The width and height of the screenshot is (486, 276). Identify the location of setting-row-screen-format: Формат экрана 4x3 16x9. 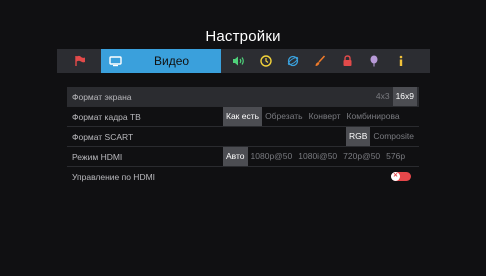
(243, 96).